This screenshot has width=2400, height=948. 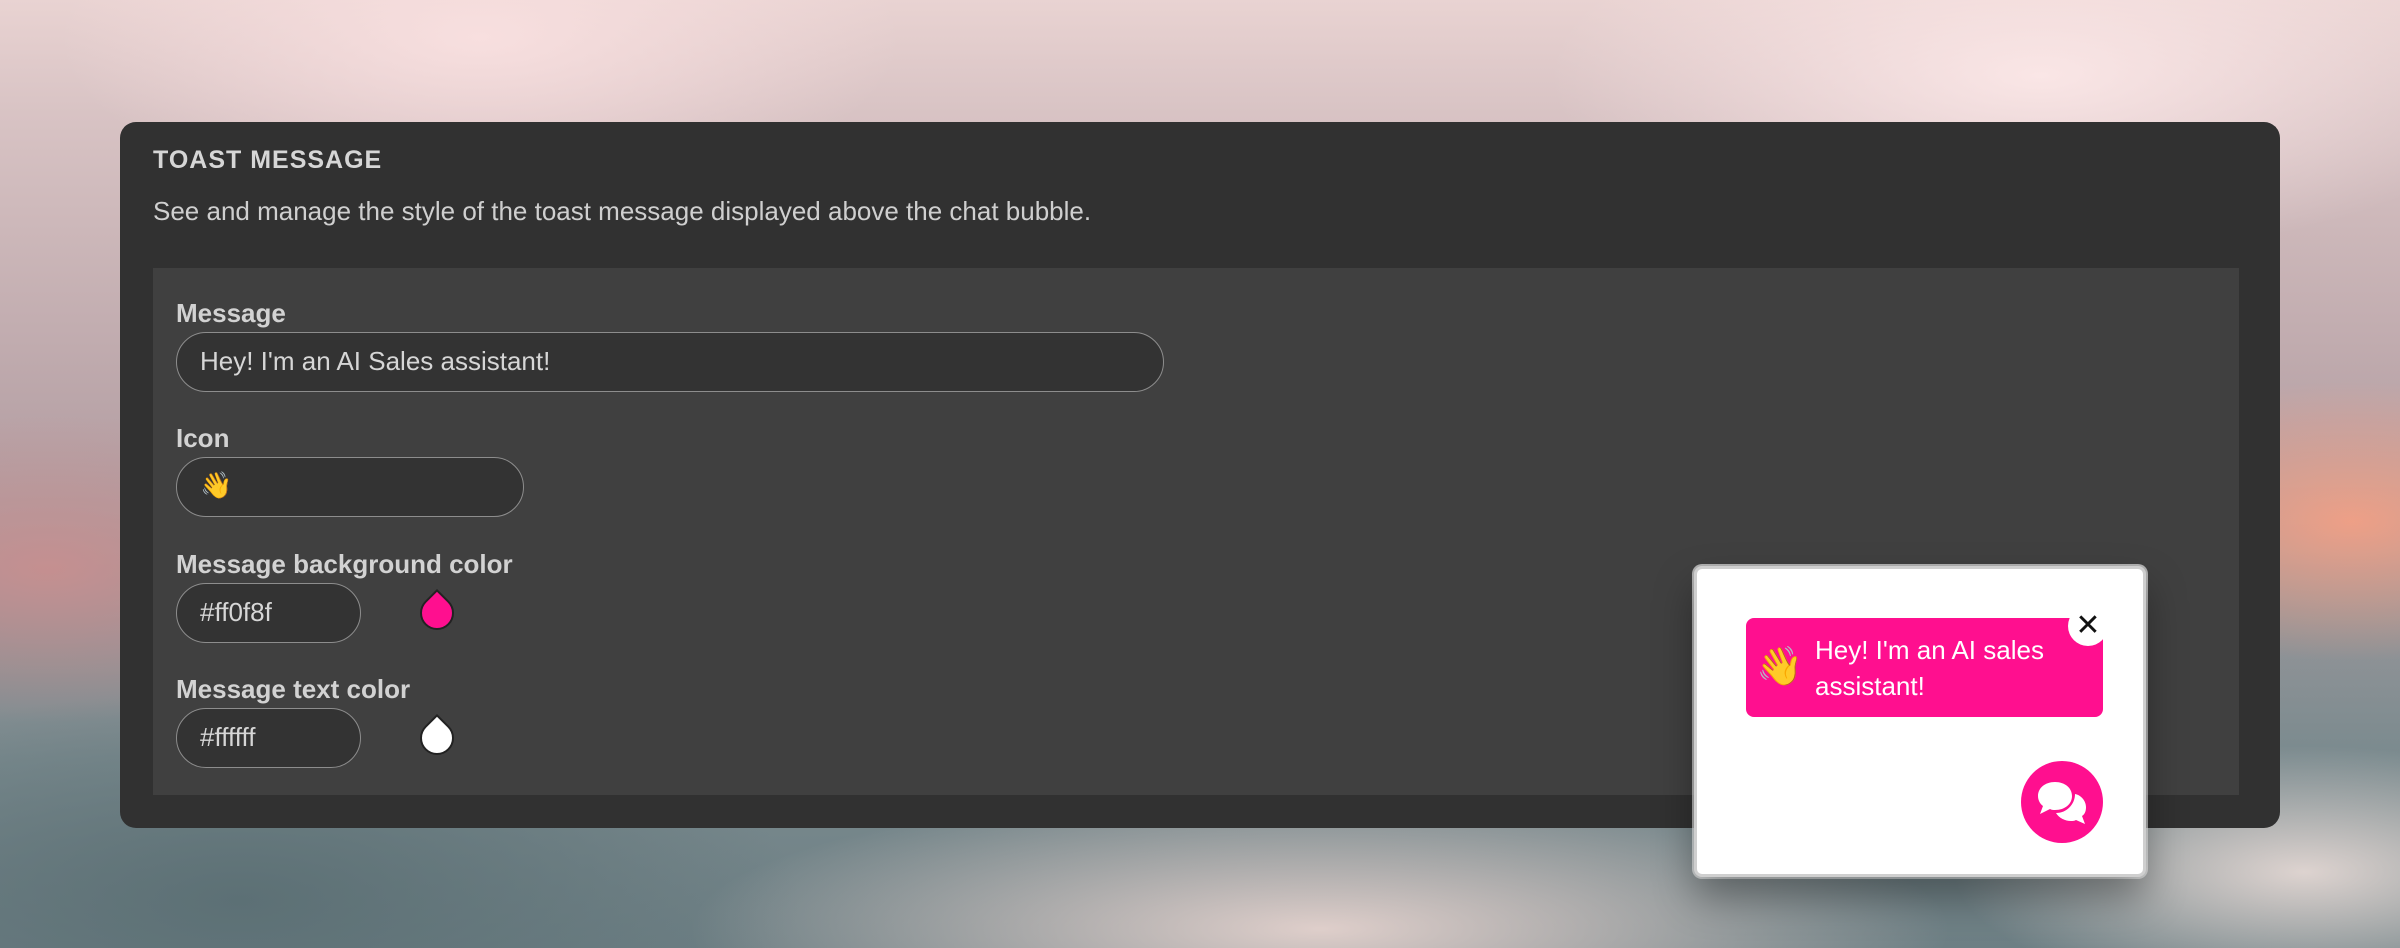 What do you see at coordinates (1920, 721) in the screenshot?
I see `toast-preview: 👋 Hey! I'm an AI sales assistant! ✕` at bounding box center [1920, 721].